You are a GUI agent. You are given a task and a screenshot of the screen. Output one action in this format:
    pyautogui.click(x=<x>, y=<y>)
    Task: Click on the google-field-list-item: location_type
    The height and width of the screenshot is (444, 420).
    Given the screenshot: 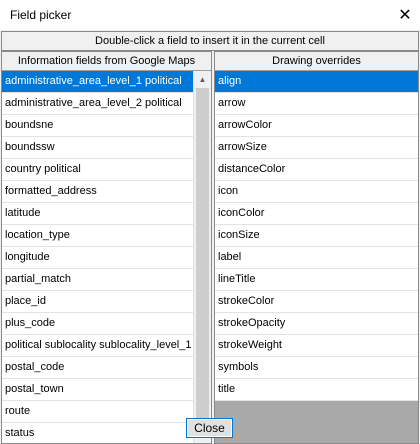 What is the action you would take?
    pyautogui.click(x=98, y=236)
    